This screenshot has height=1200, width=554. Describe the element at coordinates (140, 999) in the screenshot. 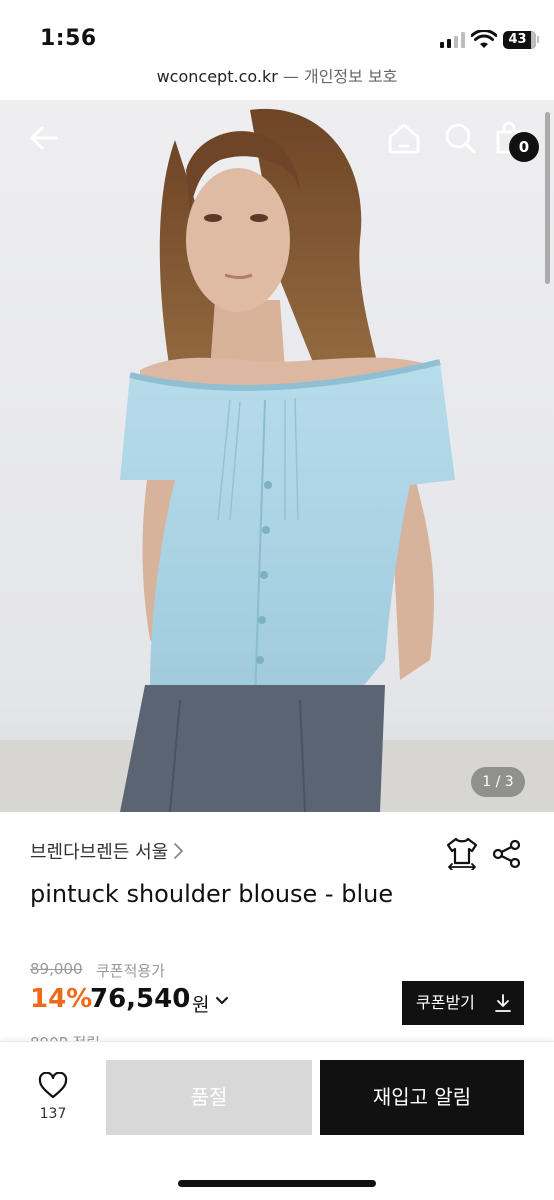

I see `sale-price: 76,540` at that location.